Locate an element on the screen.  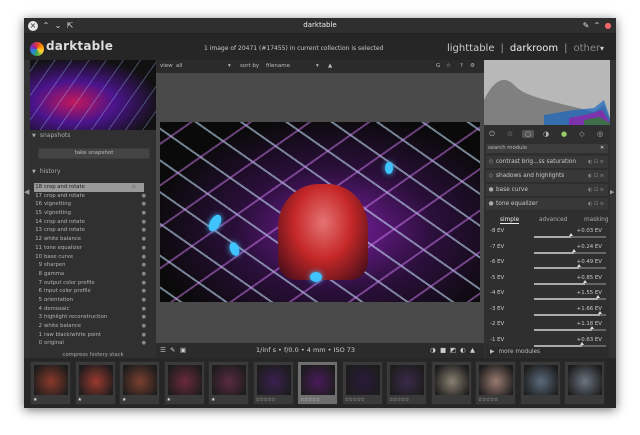
module-contrast-brightness-saturation: ◇ contrast brig...ss saturation ◐ ⊡ ≡ is located at coordinates (547, 162).